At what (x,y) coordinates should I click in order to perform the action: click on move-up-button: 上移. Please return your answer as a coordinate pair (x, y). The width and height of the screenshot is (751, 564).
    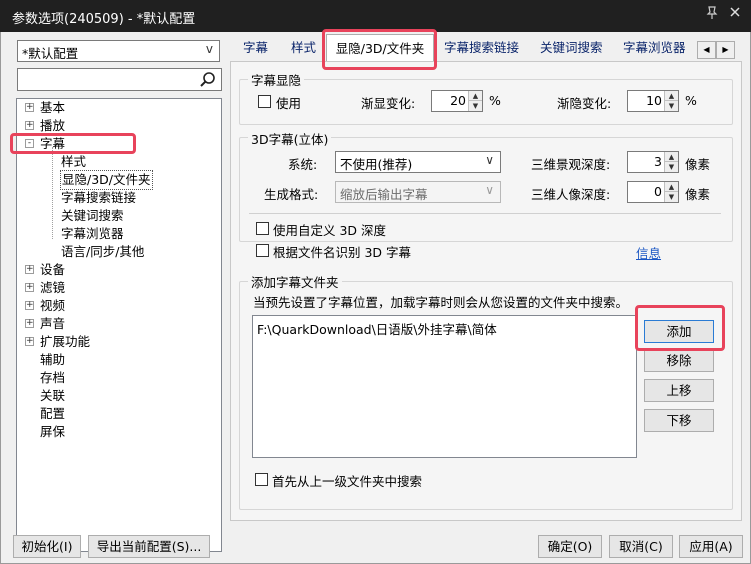
    Looking at the image, I should click on (679, 390).